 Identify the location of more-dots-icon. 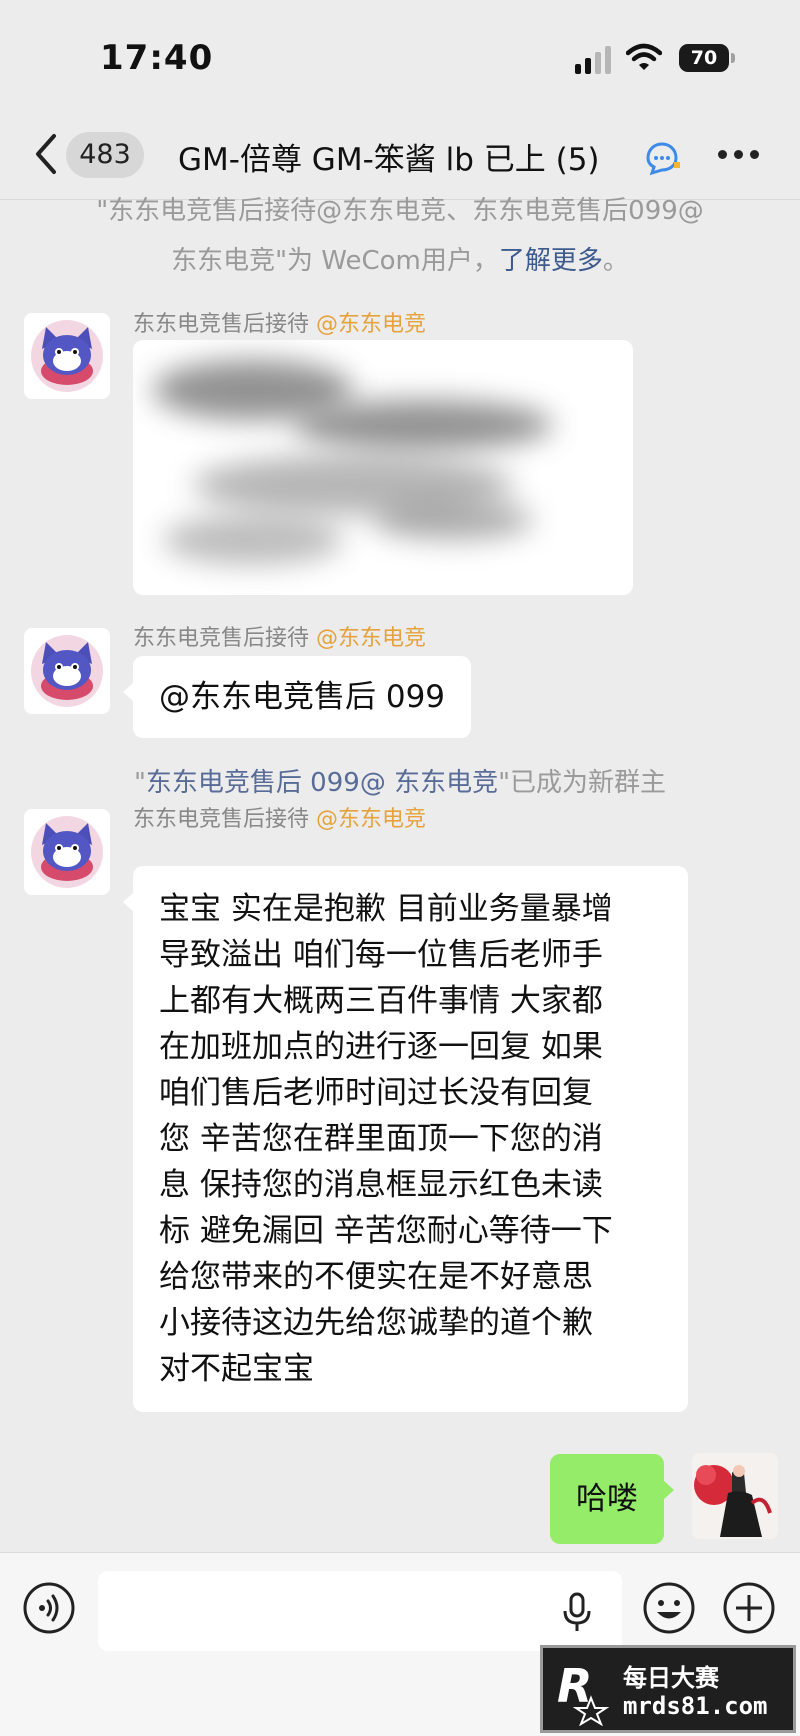
(740, 156).